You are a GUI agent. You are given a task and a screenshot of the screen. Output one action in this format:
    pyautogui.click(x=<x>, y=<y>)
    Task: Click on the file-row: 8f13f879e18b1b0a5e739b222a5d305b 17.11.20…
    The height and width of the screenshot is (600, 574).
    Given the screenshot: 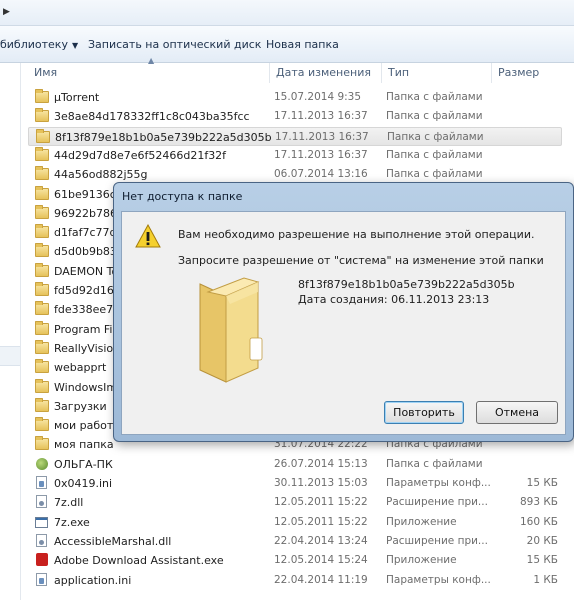 What is the action you would take?
    pyautogui.click(x=295, y=136)
    